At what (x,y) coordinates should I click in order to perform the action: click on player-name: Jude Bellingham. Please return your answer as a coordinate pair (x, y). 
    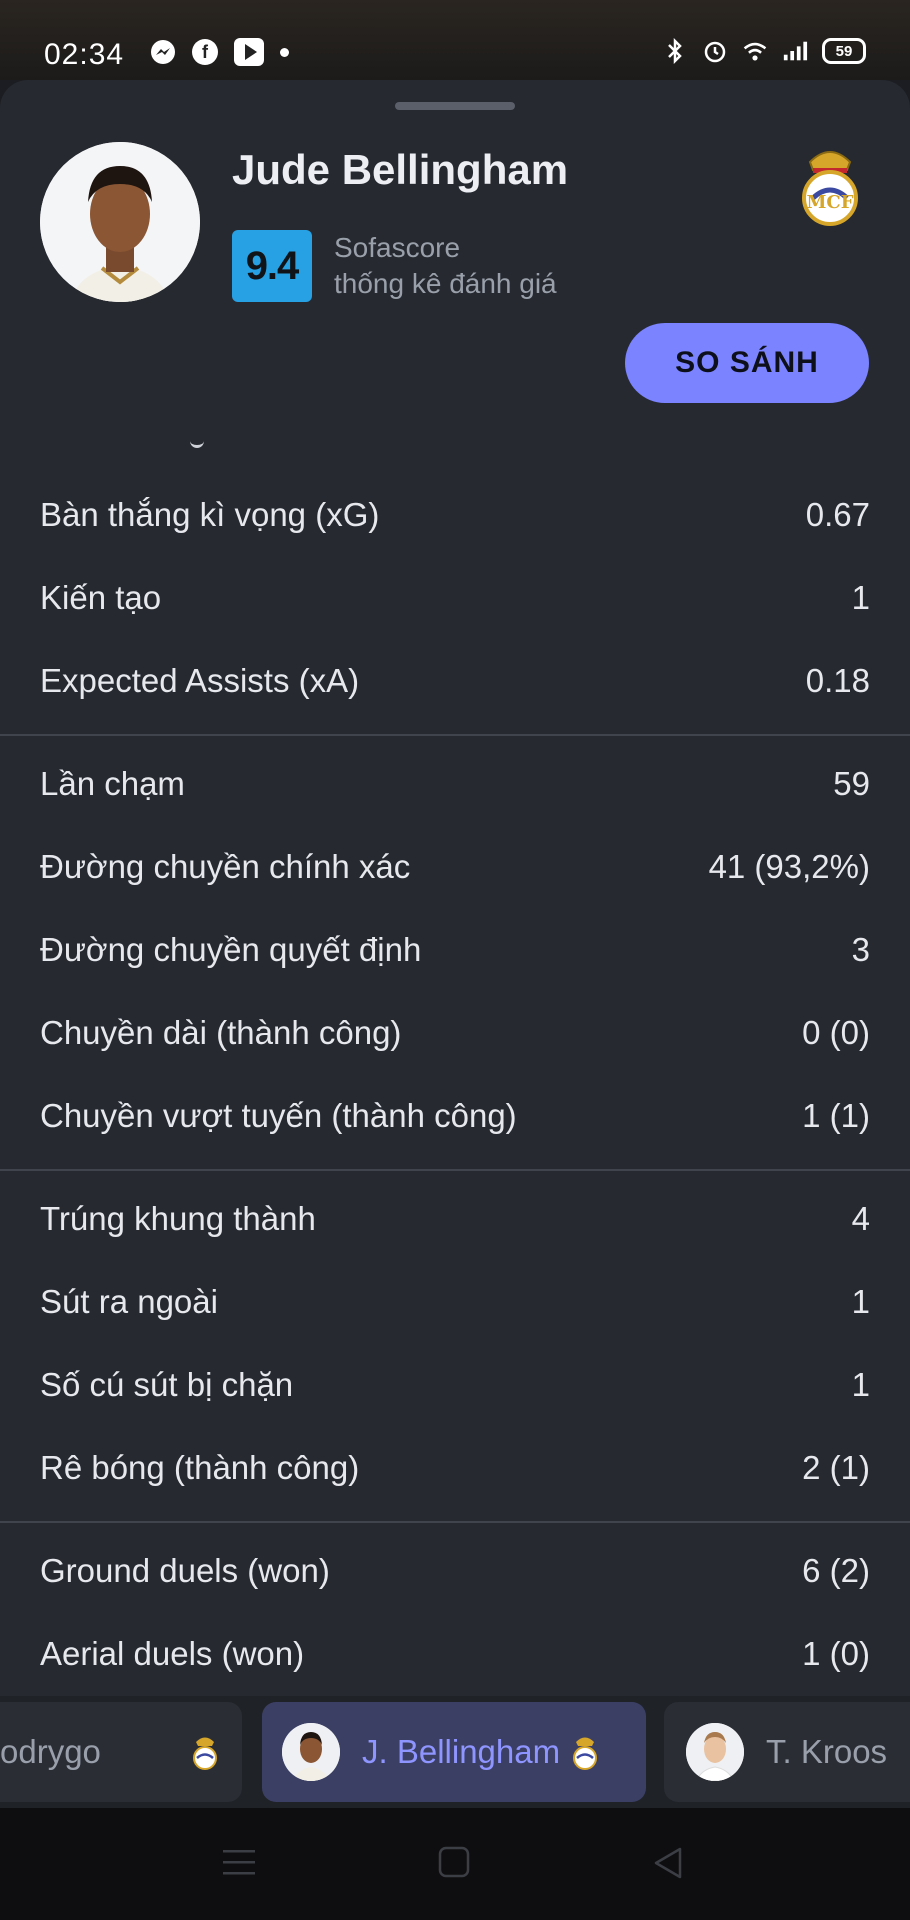
    Looking at the image, I should click on (400, 169).